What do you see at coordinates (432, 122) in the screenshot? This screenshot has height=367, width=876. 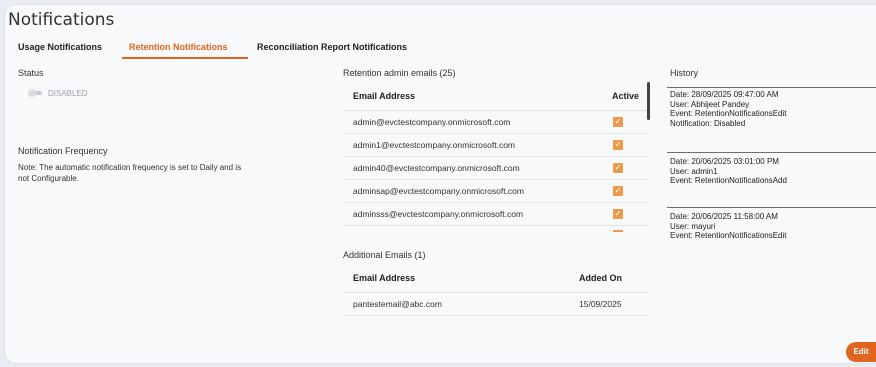 I see `email-cell: admin@evctestcompany.onmicrosoft.com` at bounding box center [432, 122].